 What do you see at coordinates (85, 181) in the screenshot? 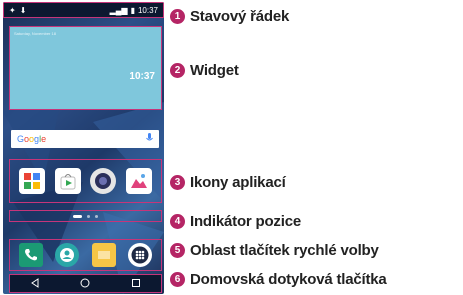
I see `app-icons-area` at bounding box center [85, 181].